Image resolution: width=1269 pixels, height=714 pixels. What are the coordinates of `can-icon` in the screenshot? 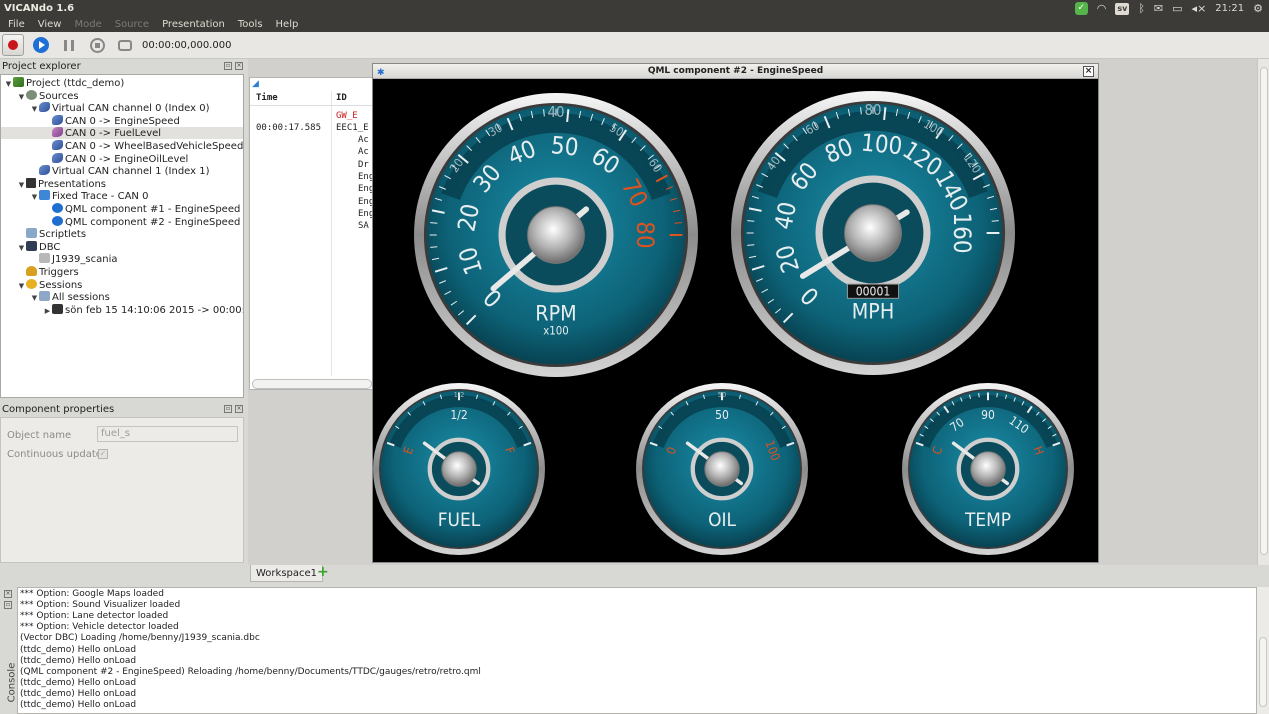 It's located at (44, 107).